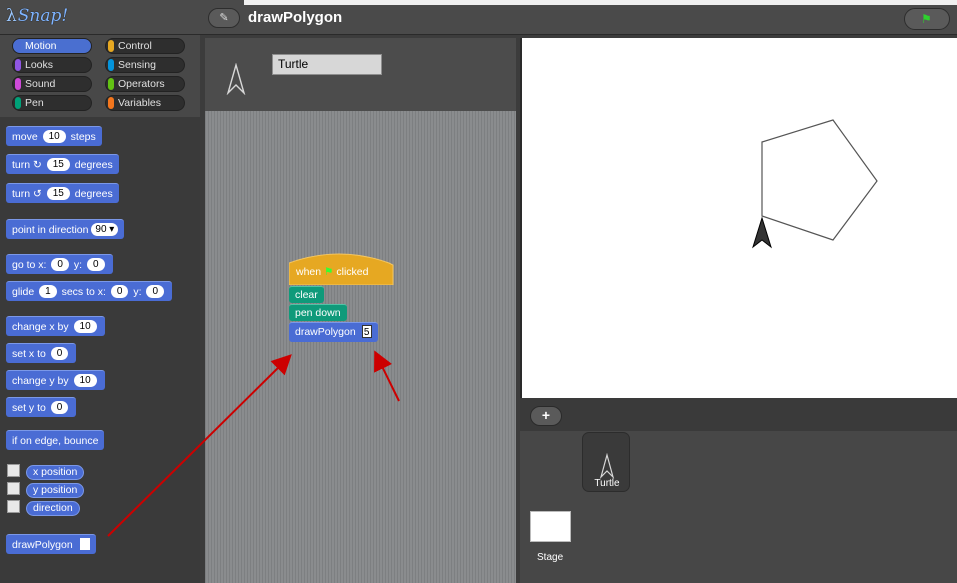 The width and height of the screenshot is (957, 583). I want to click on turtle-sprite, so click(762, 232).